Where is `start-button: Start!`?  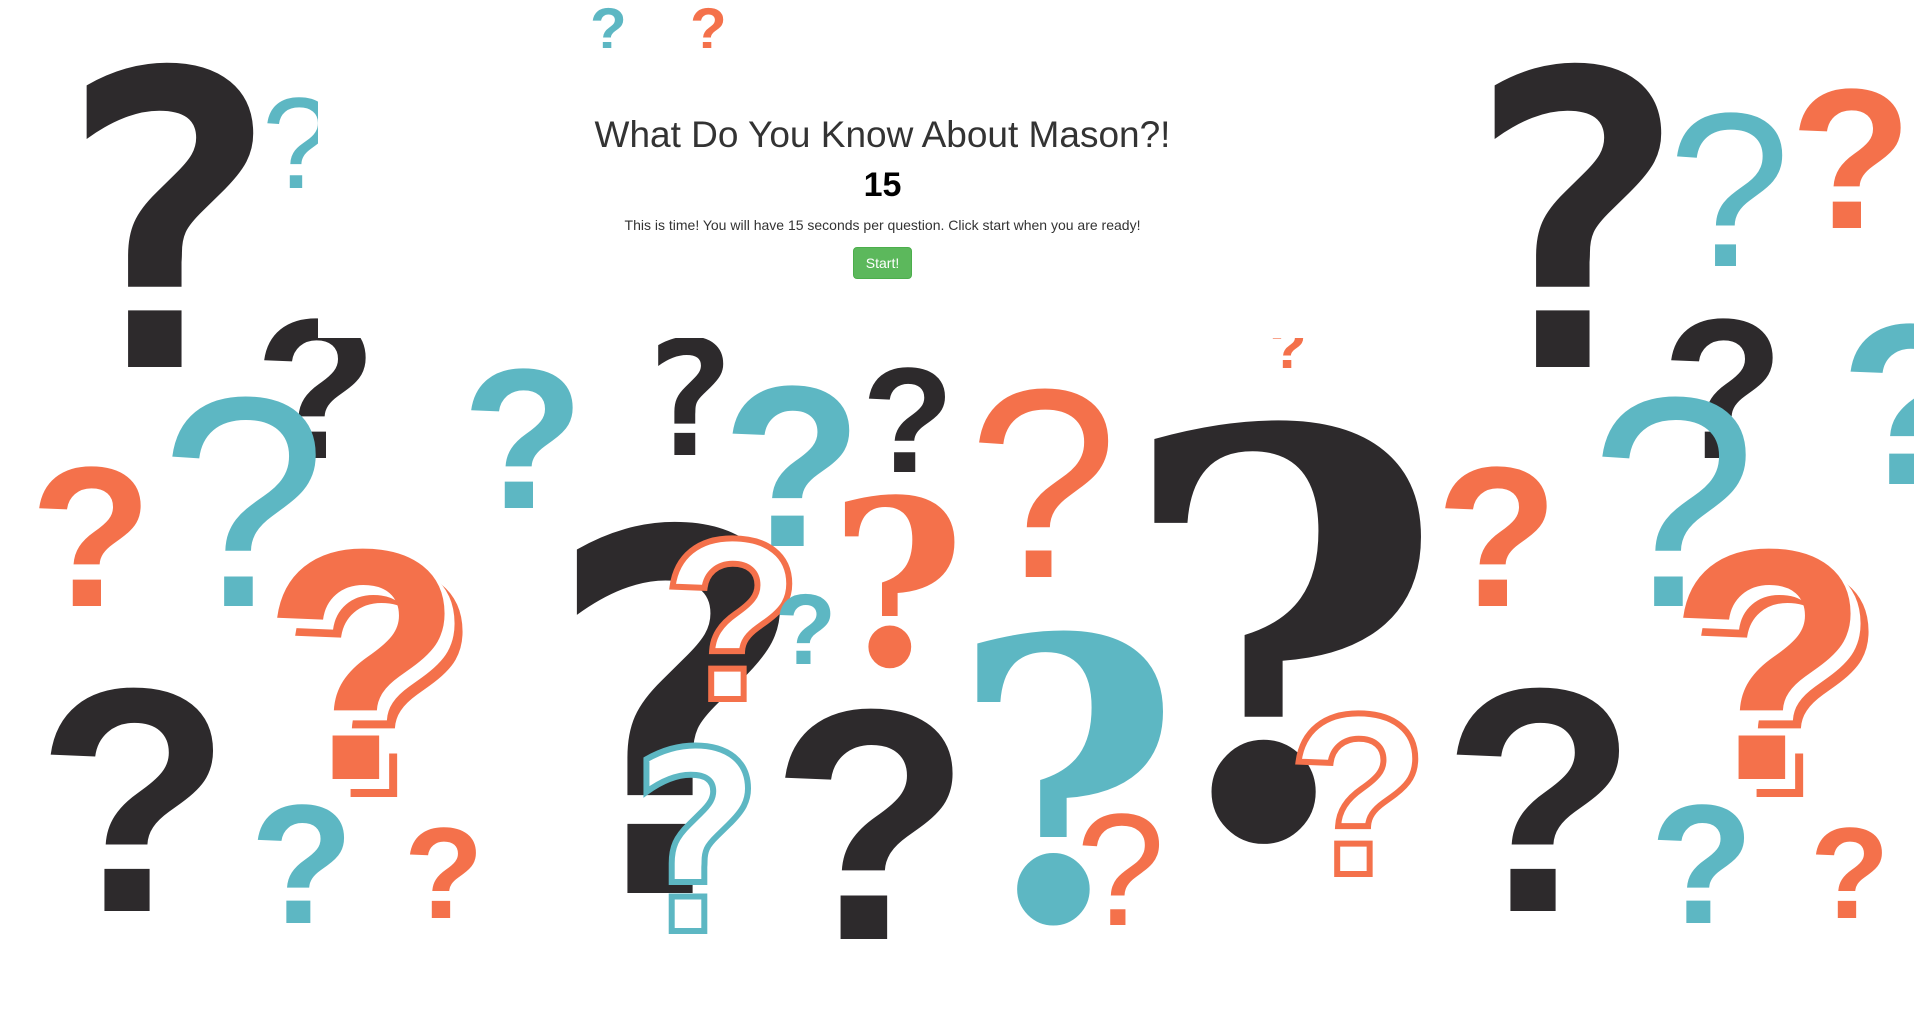 start-button: Start! is located at coordinates (882, 263).